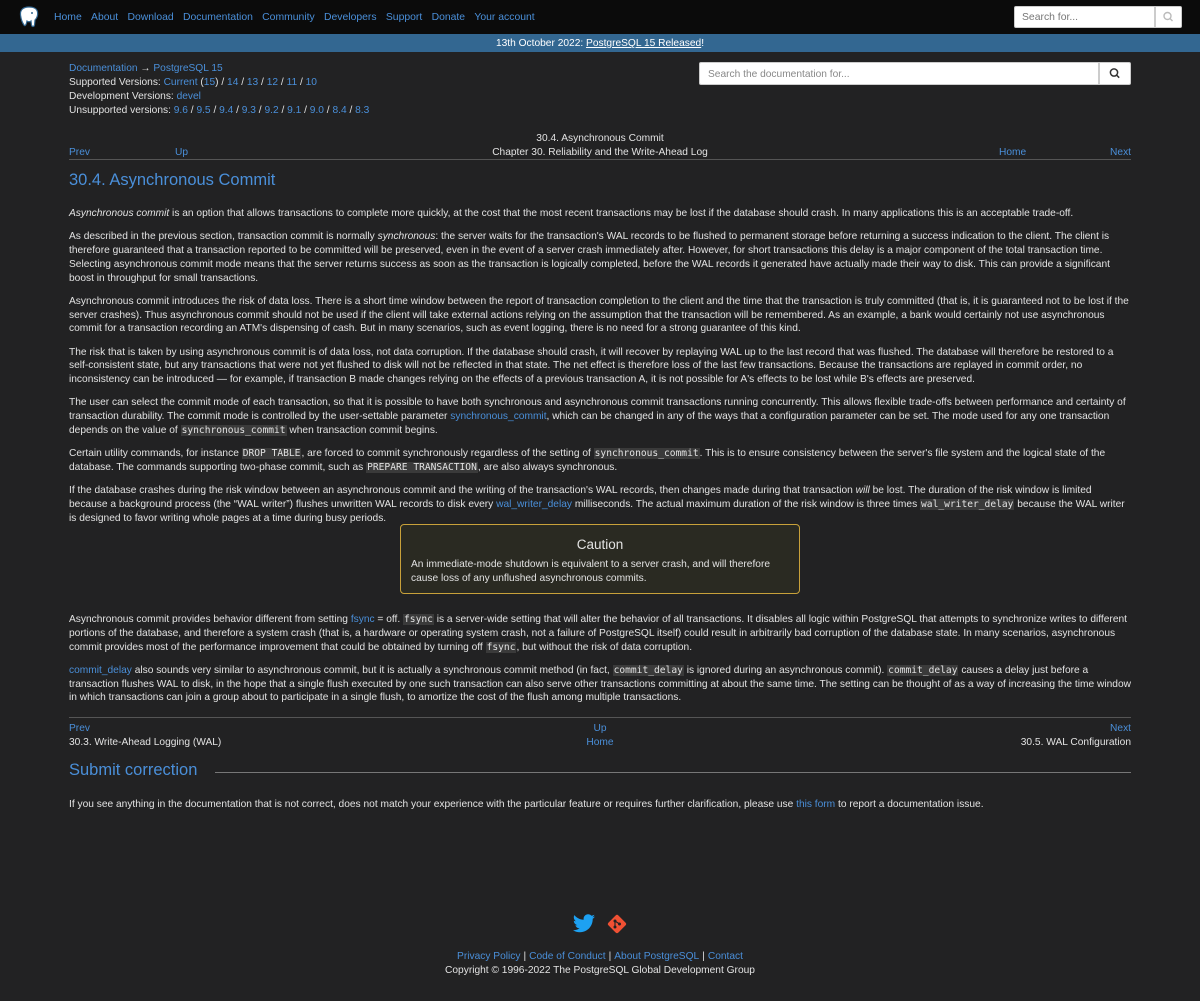 The width and height of the screenshot is (1200, 1001). What do you see at coordinates (404, 18) in the screenshot?
I see `nav-support: Support` at bounding box center [404, 18].